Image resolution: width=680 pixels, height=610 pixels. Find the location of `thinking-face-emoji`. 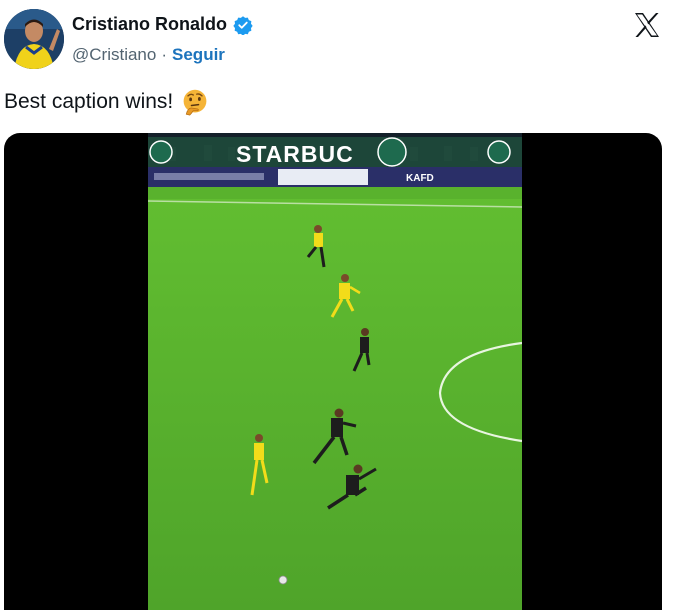

thinking-face-emoji is located at coordinates (195, 102).